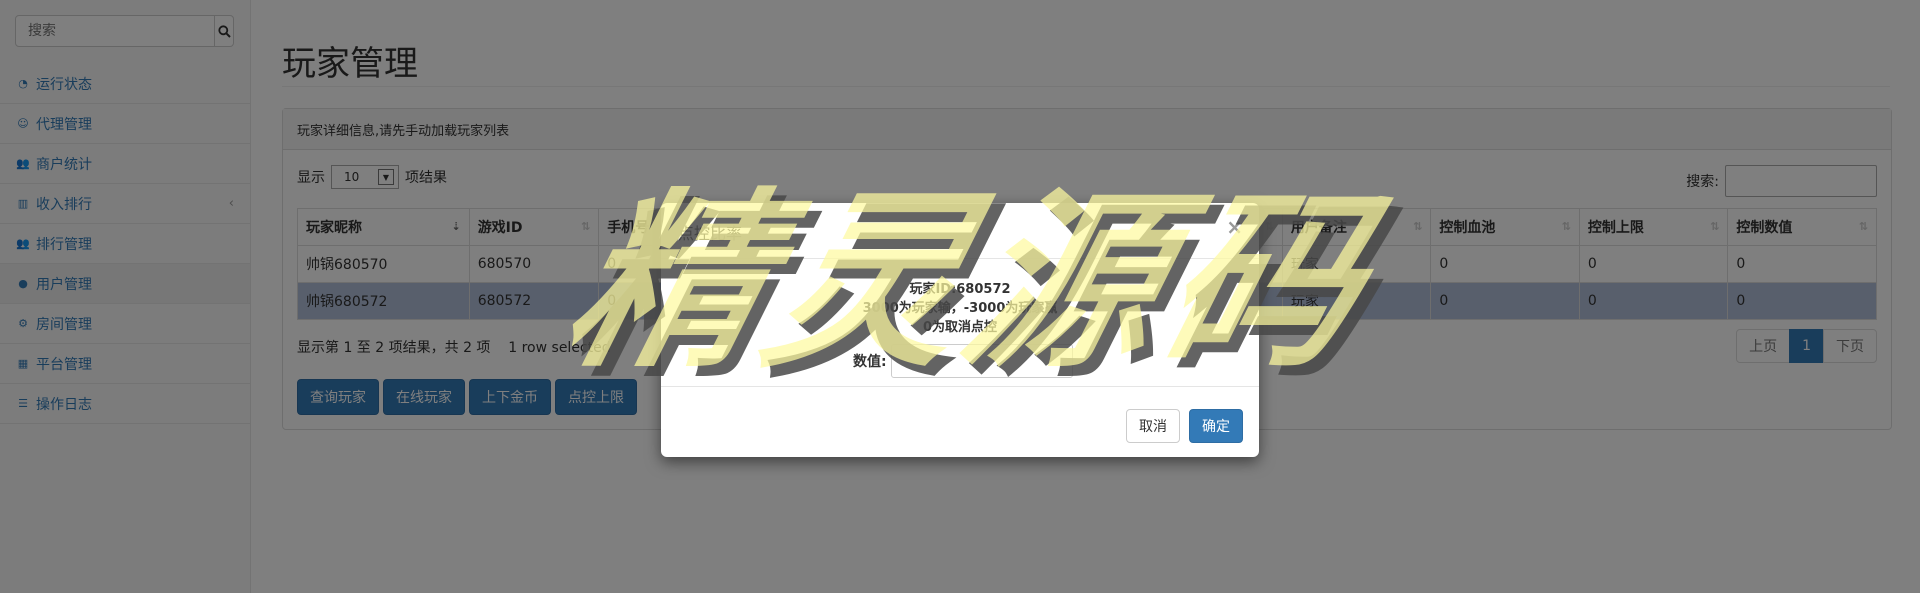  What do you see at coordinates (960, 231) in the screenshot?
I see `modal-header: 点控比率 ×` at bounding box center [960, 231].